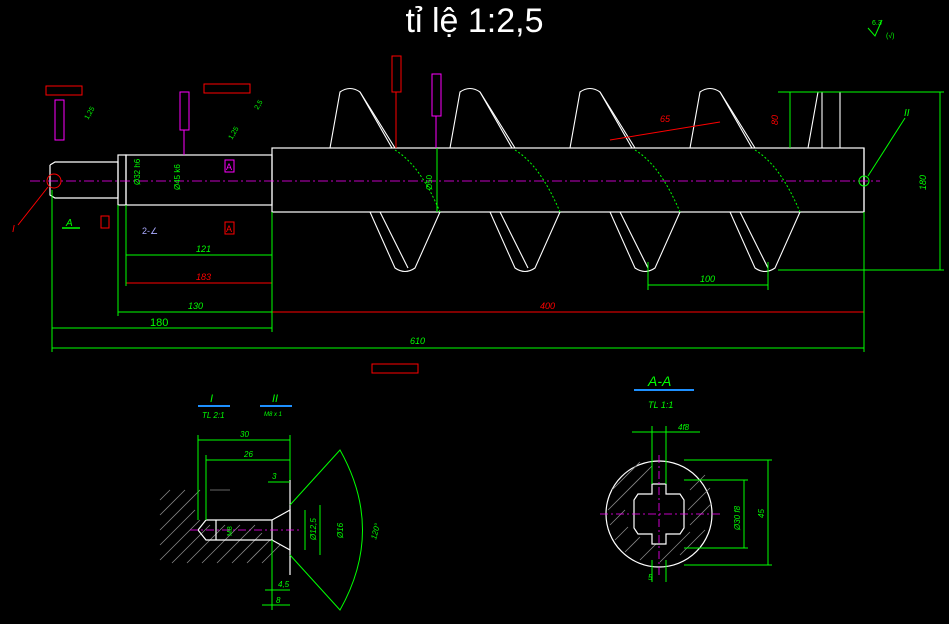 Image resolution: width=949 pixels, height=624 pixels. I want to click on section-scale: TL 1:1, so click(660, 405).